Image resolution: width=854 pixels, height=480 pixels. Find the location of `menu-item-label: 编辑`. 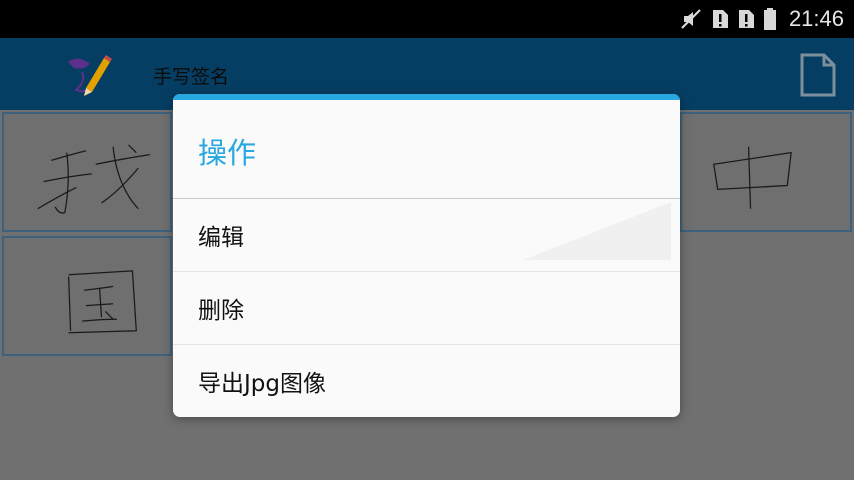

menu-item-label: 编辑 is located at coordinates (221, 238).